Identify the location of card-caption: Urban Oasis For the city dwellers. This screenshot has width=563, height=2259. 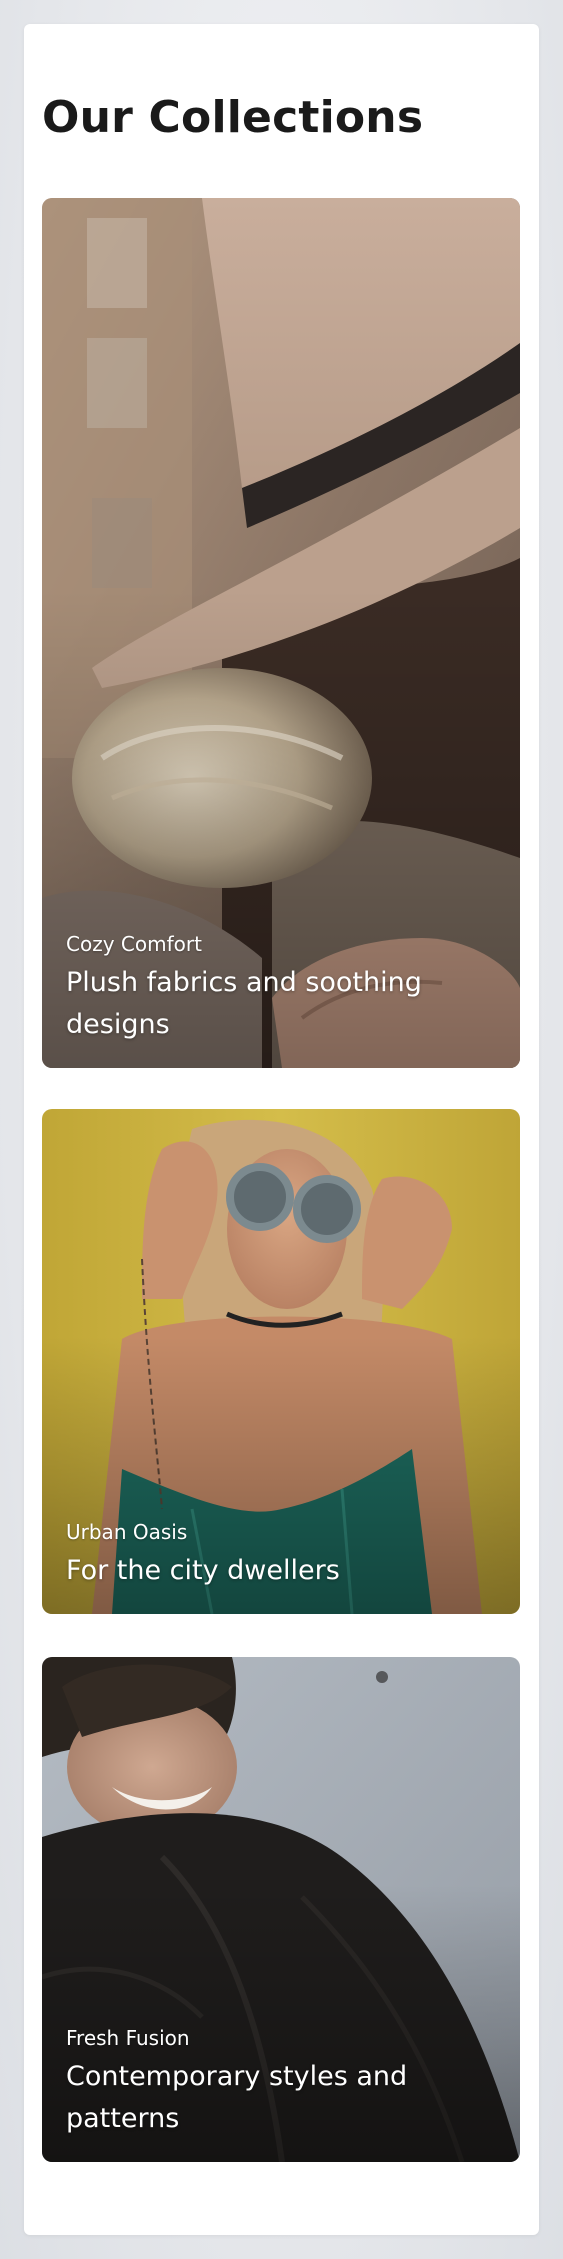
(281, 1556).